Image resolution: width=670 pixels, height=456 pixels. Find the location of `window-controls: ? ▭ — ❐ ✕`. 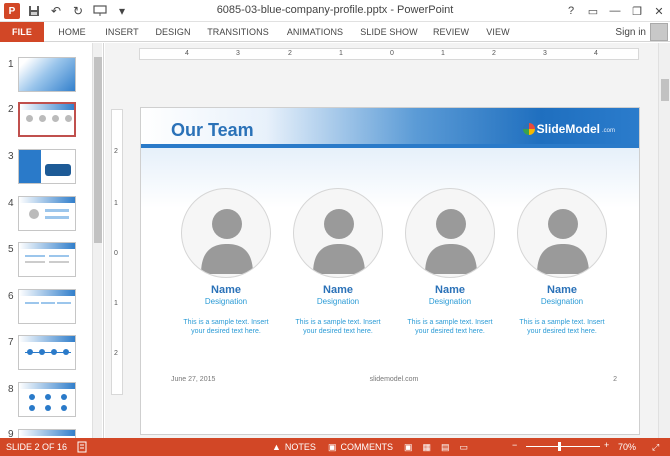

window-controls: ? ▭ — ❐ ✕ is located at coordinates (615, 11).